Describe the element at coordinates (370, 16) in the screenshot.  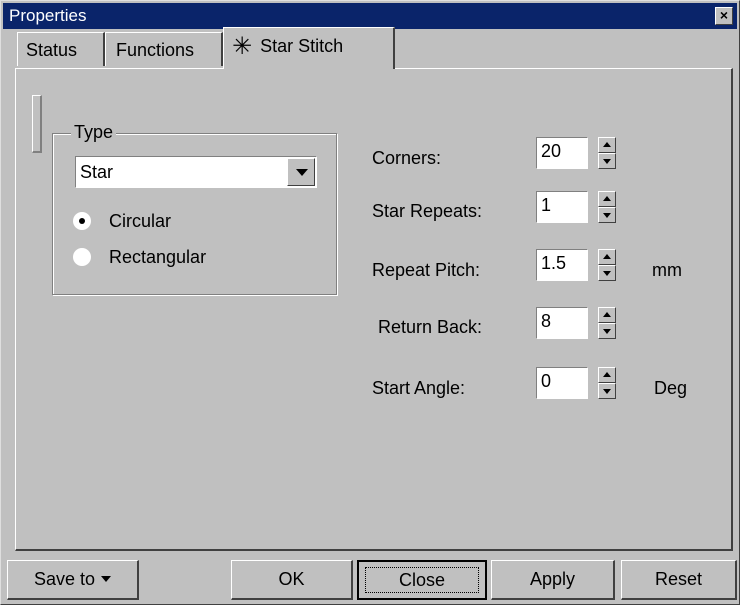
I see `title-bar: Properties ×` at that location.